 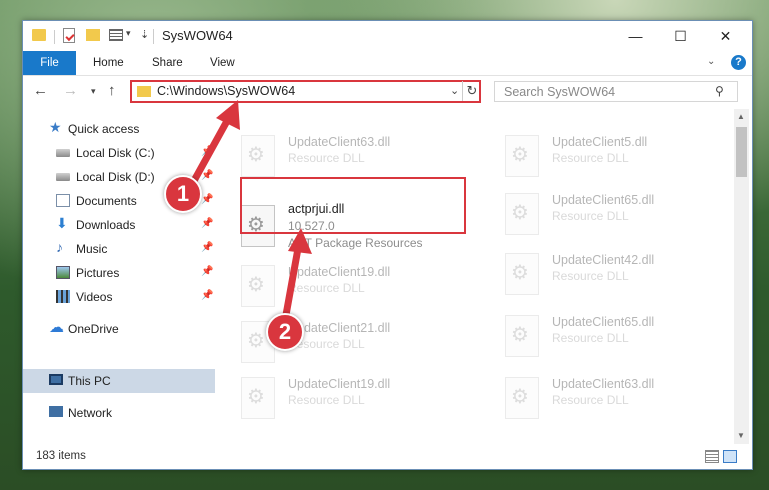 What do you see at coordinates (741, 116) in the screenshot?
I see `scroll-up-icon: ▲` at bounding box center [741, 116].